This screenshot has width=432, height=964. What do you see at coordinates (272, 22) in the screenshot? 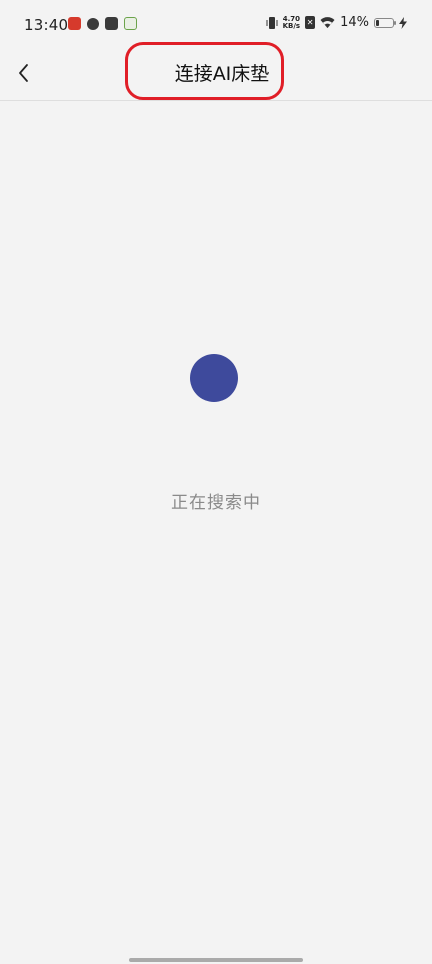
I see `vibrate-icon` at bounding box center [272, 22].